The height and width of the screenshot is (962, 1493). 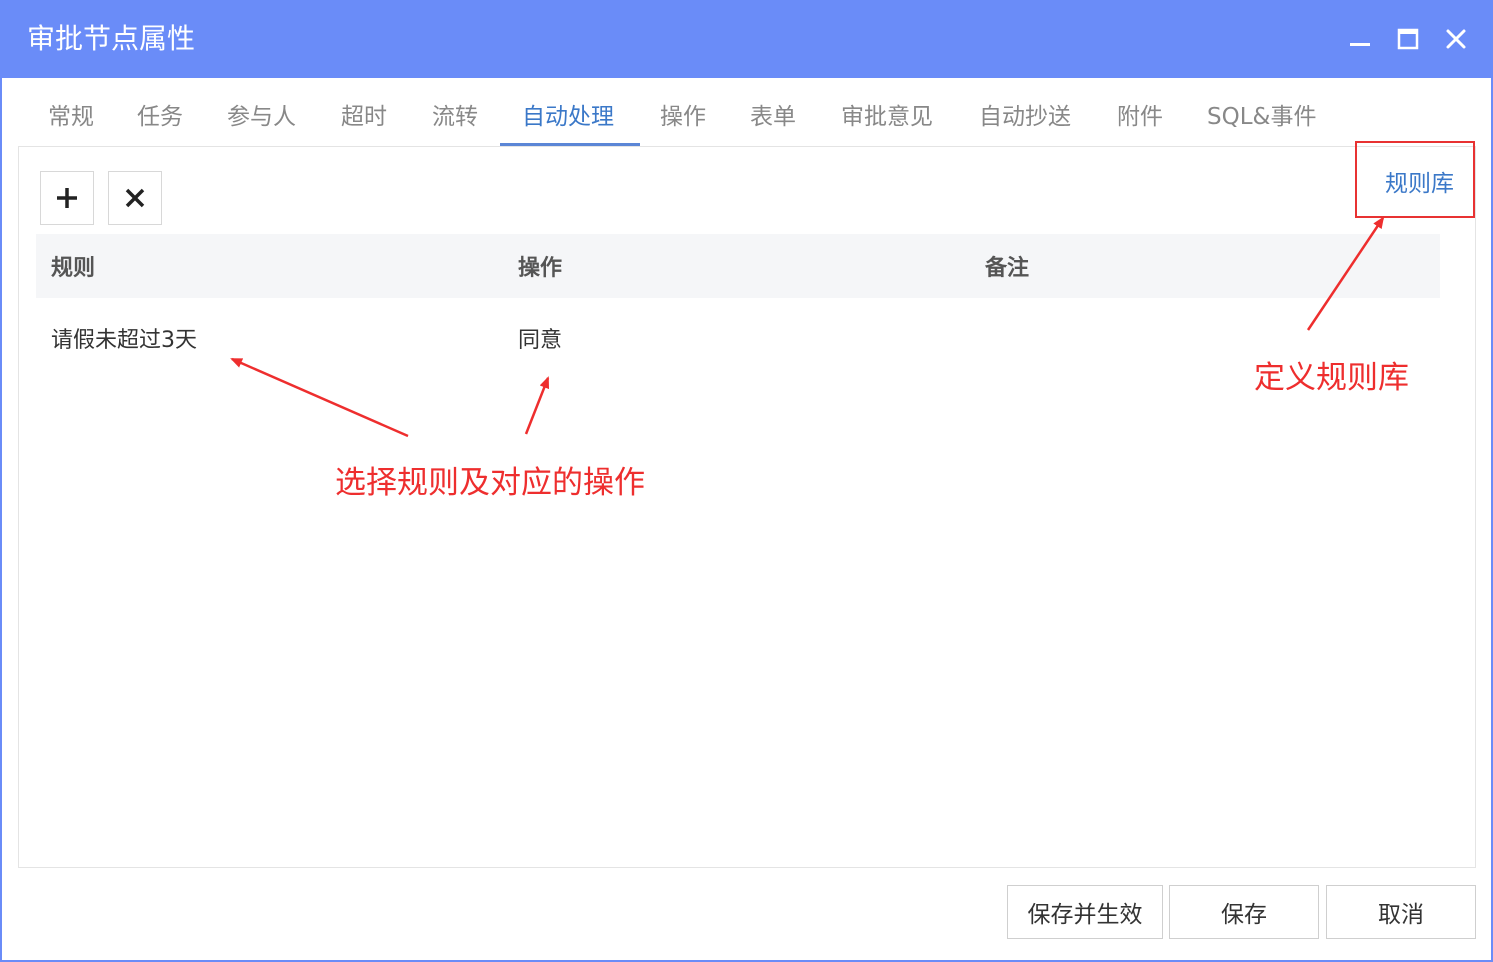 I want to click on tab-timeout: 超时, so click(x=364, y=119).